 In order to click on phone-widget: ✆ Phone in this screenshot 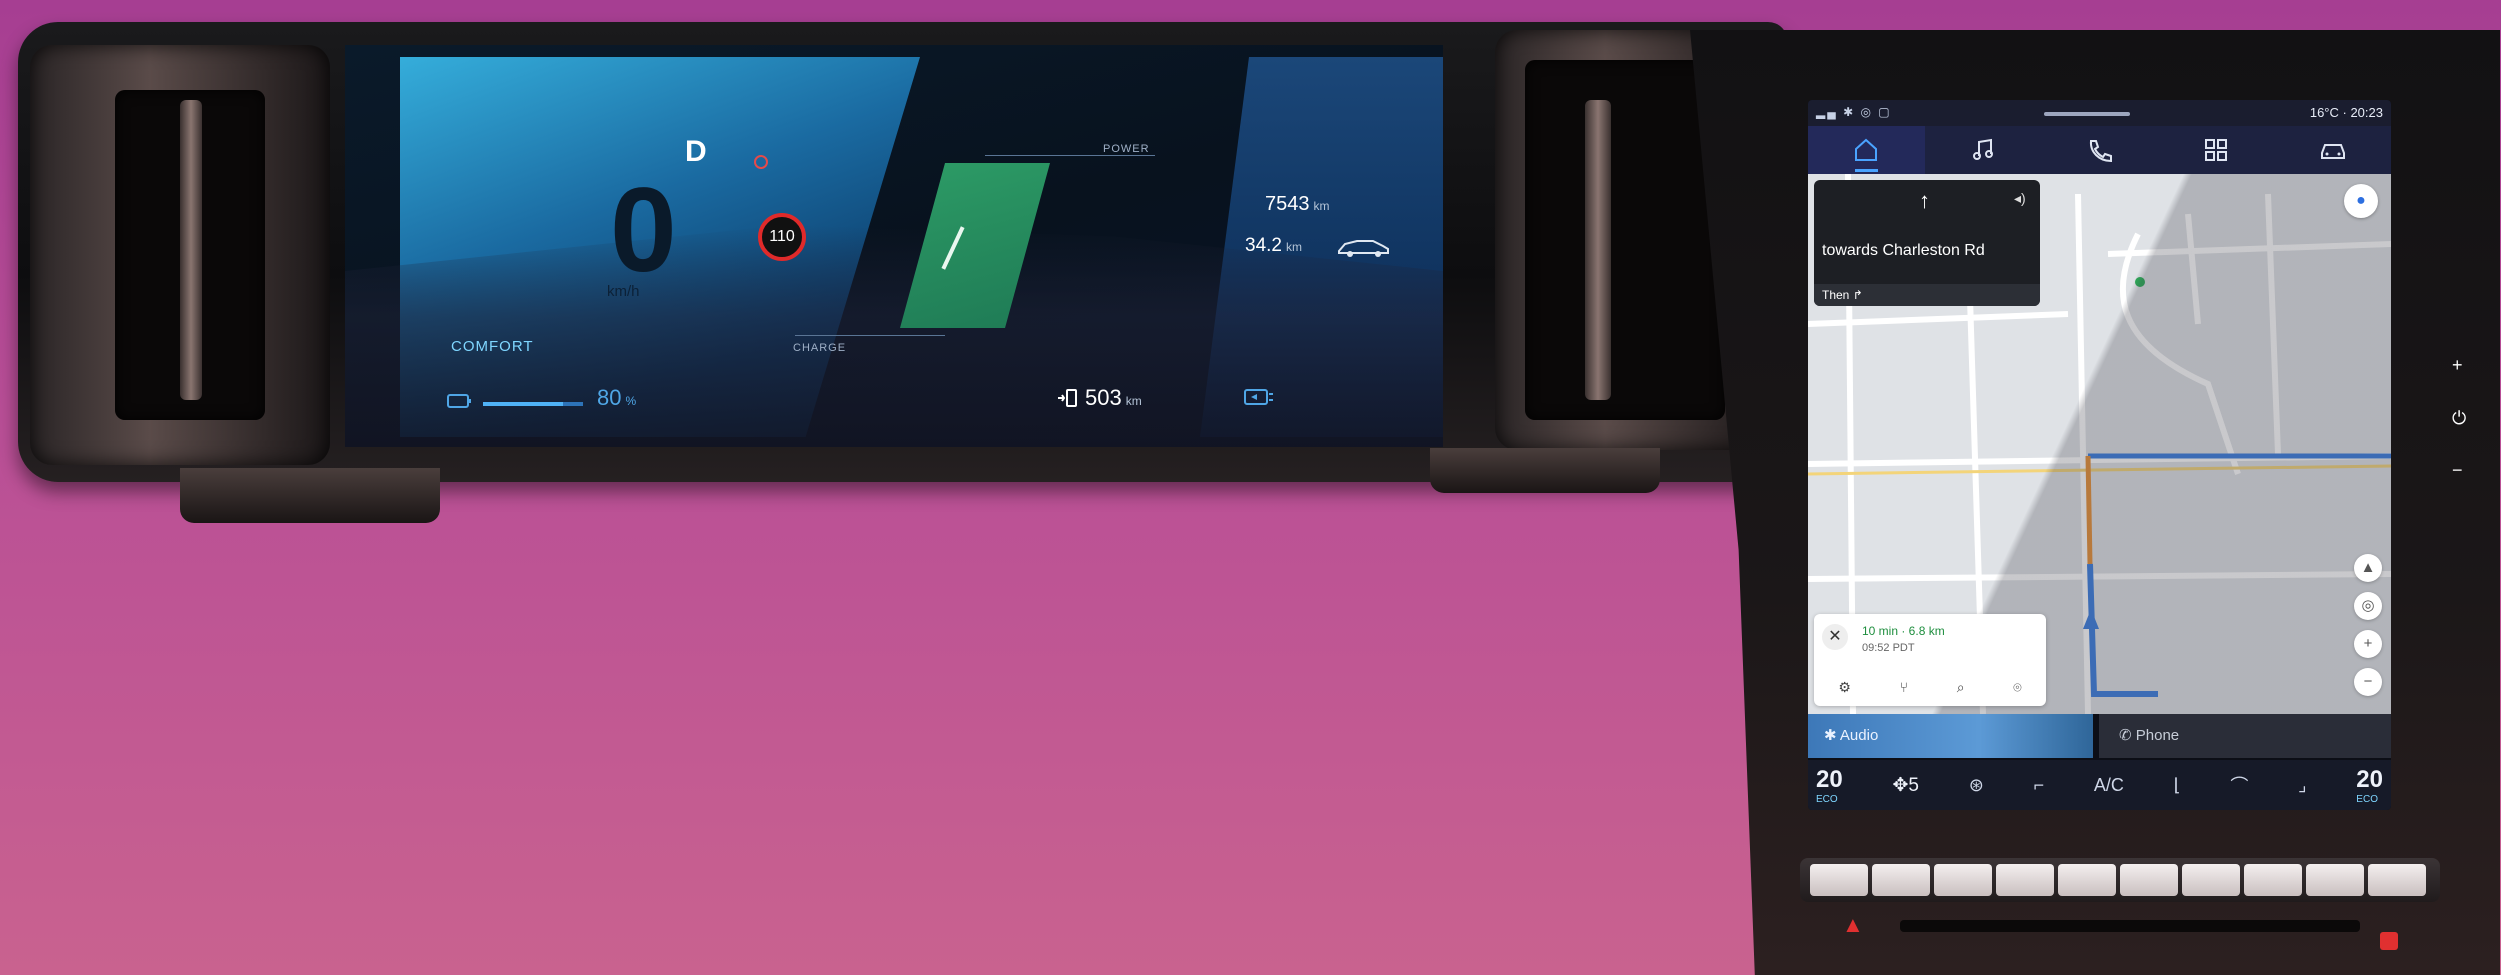, I will do `click(2245, 736)`.